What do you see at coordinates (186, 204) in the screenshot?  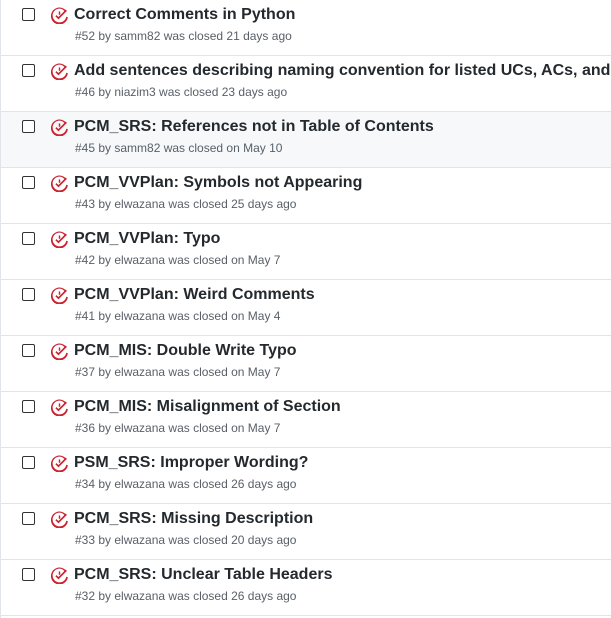 I see `issue-meta: #43 by elwazana was closed 25 days ago` at bounding box center [186, 204].